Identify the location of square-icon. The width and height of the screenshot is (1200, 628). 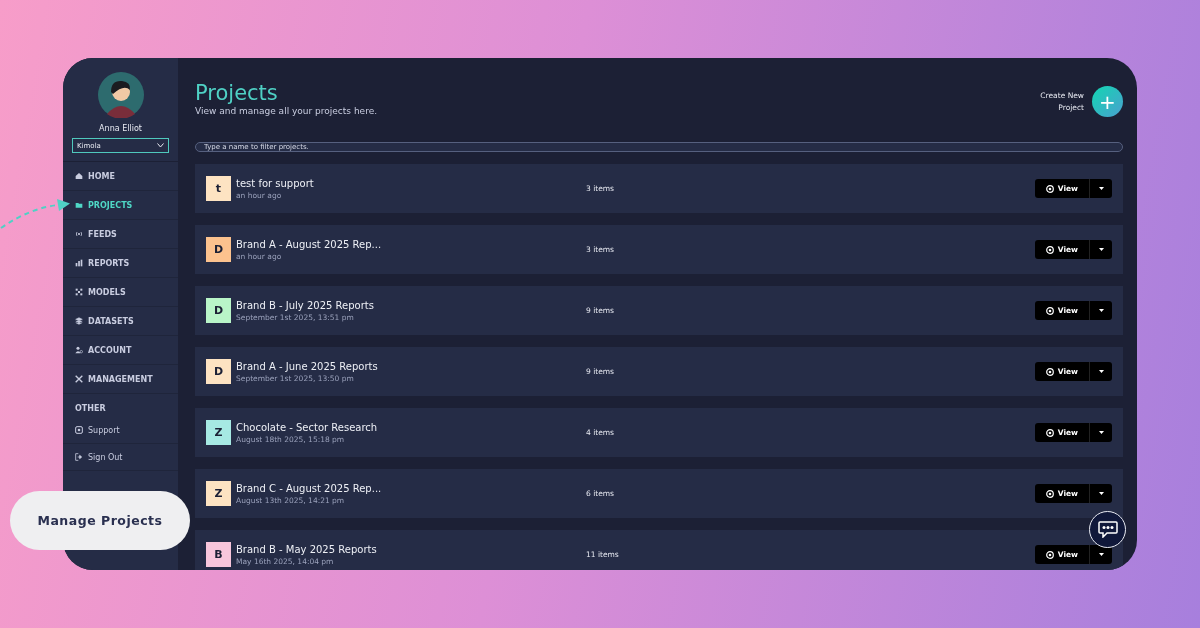
(79, 430).